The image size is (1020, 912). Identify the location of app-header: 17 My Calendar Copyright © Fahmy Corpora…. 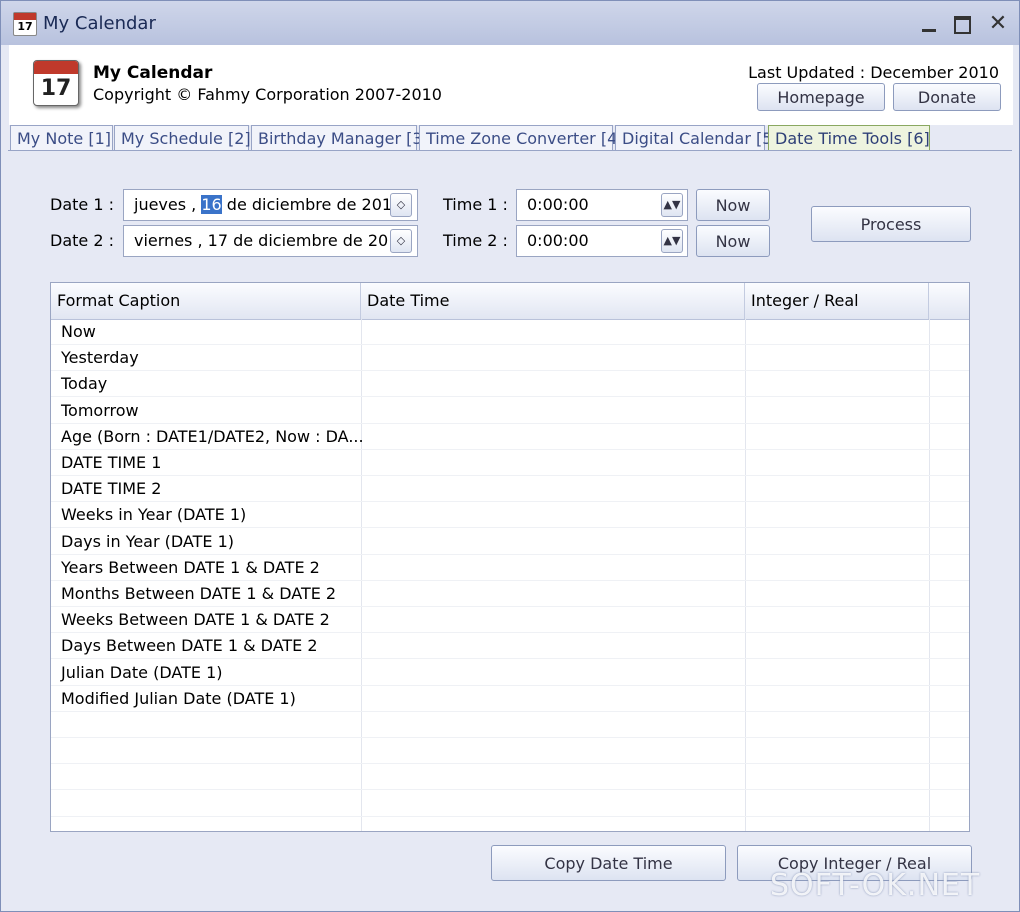
(511, 85).